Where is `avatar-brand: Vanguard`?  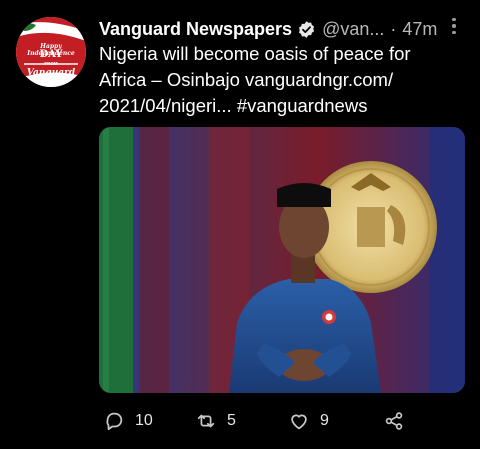
avatar-brand: Vanguard is located at coordinates (51, 73).